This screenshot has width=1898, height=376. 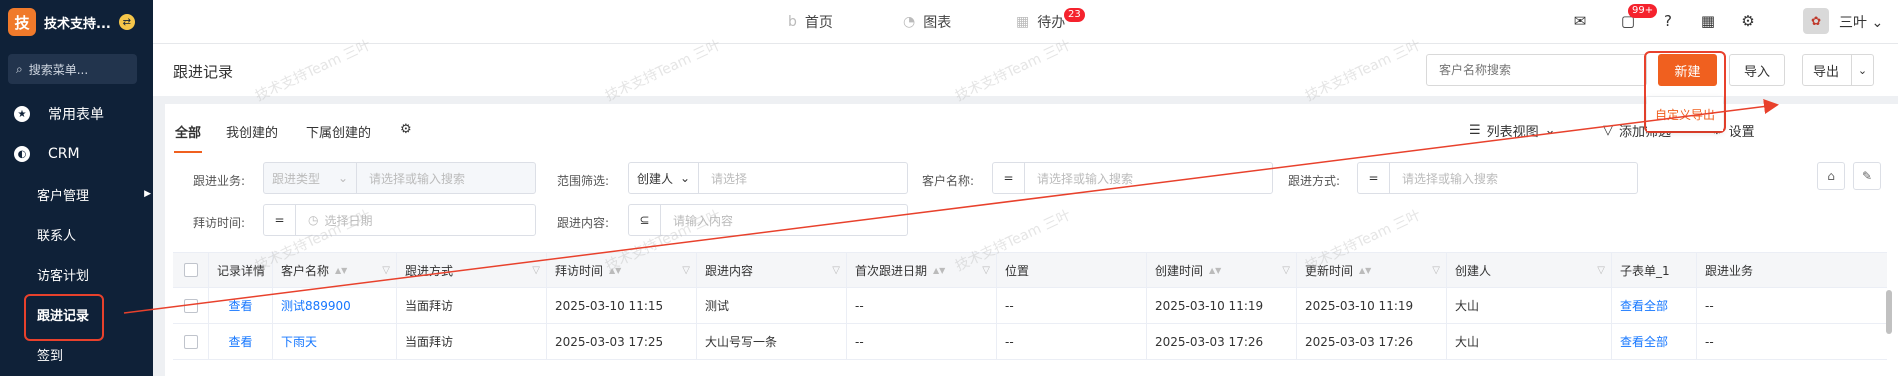 I want to click on tab-label: 待办, so click(x=1051, y=23).